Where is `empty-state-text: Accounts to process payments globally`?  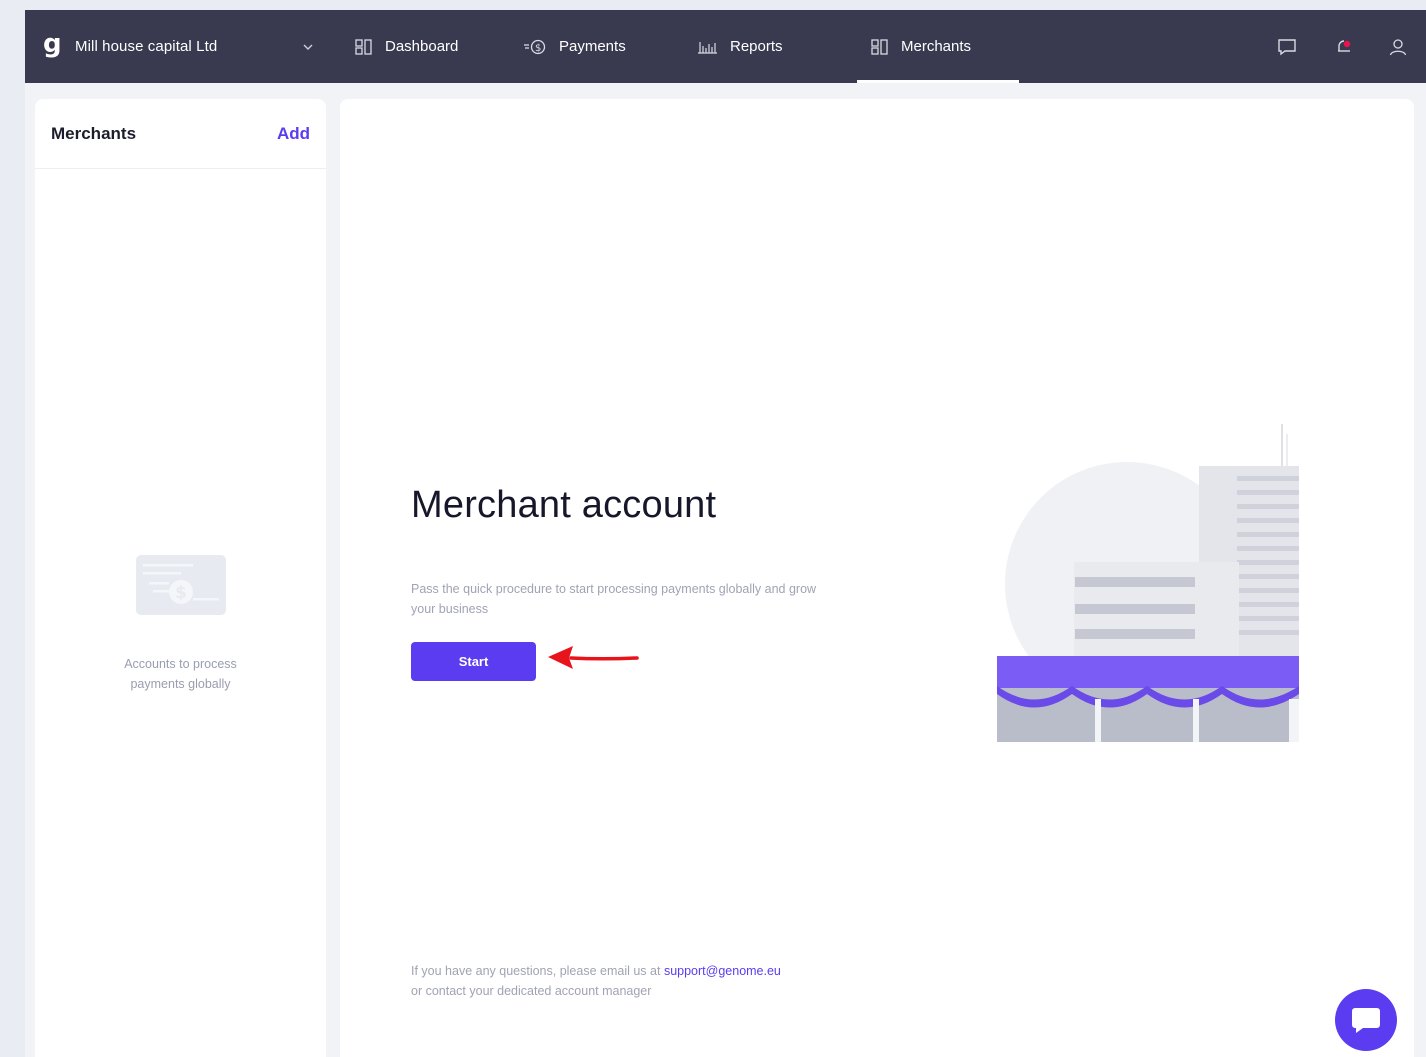 empty-state-text: Accounts to process payments globally is located at coordinates (180, 674).